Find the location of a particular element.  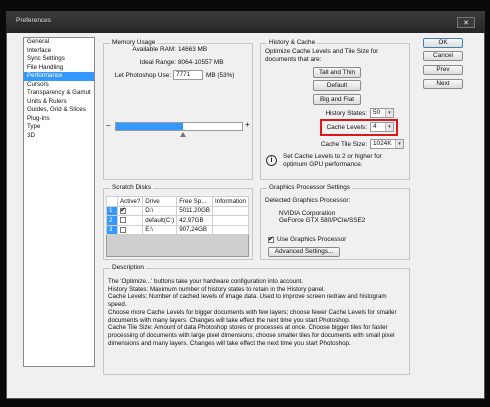

available-ram-value: 14663 MB is located at coordinates (193, 49).